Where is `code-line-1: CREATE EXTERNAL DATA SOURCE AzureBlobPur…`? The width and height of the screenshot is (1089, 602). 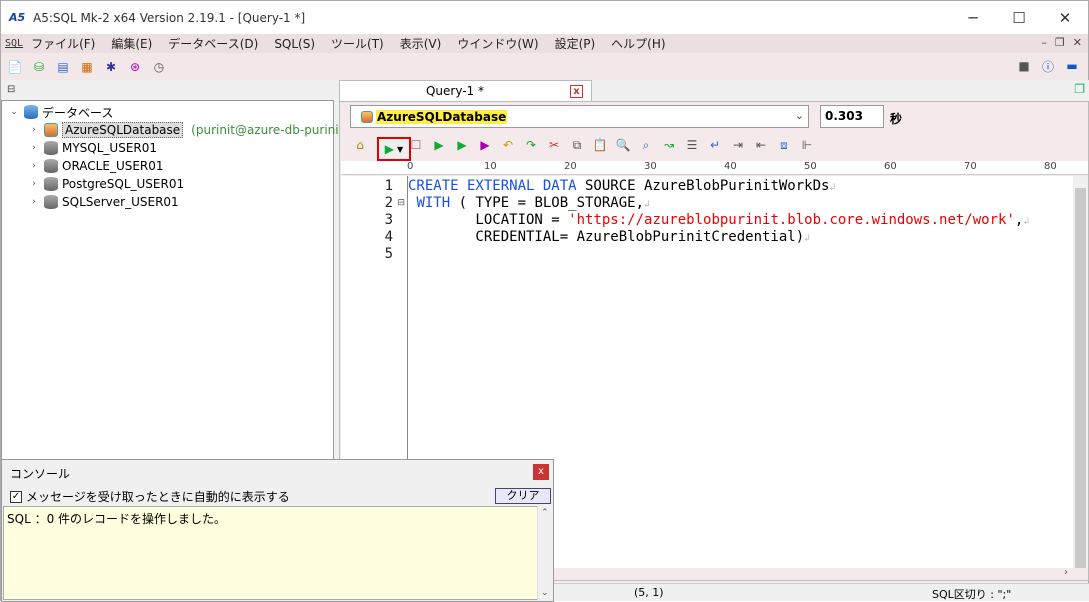 code-line-1: CREATE EXTERNAL DATA SOURCE AzureBlobPur… is located at coordinates (622, 186).